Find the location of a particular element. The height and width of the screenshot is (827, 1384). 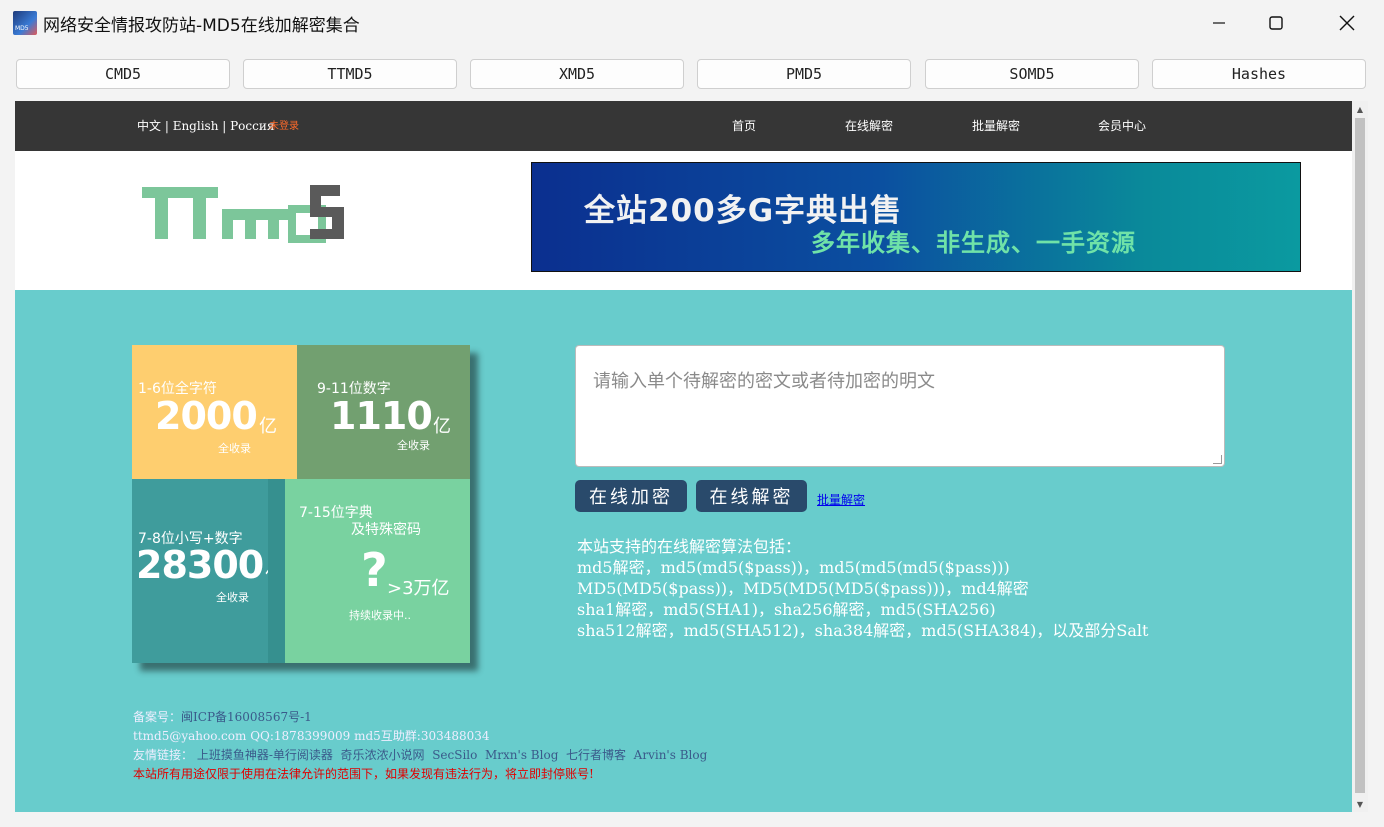

maximize-icon is located at coordinates (1276, 23).